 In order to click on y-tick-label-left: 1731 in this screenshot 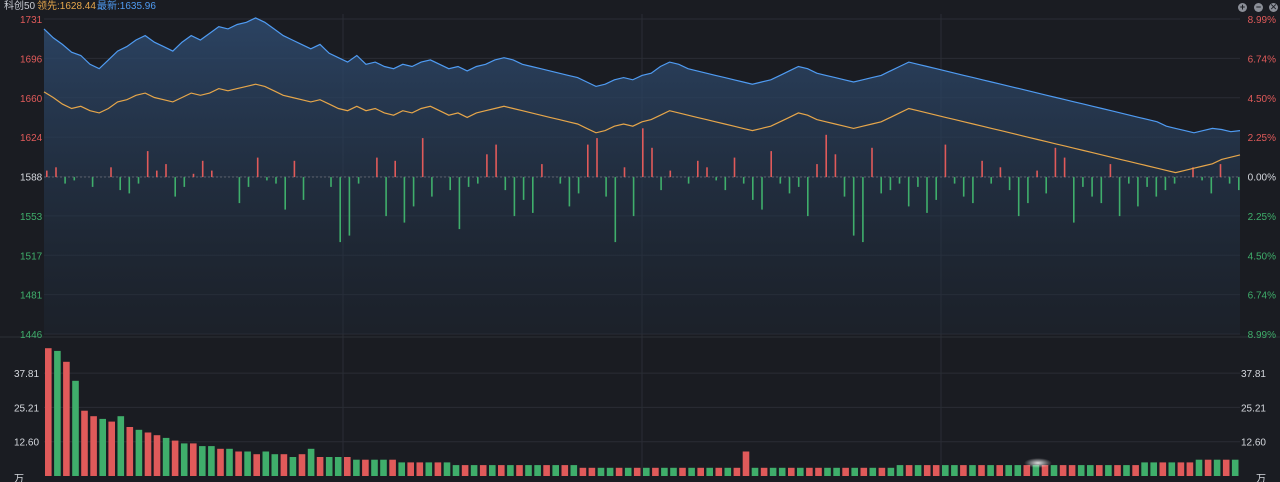, I will do `click(31, 20)`.